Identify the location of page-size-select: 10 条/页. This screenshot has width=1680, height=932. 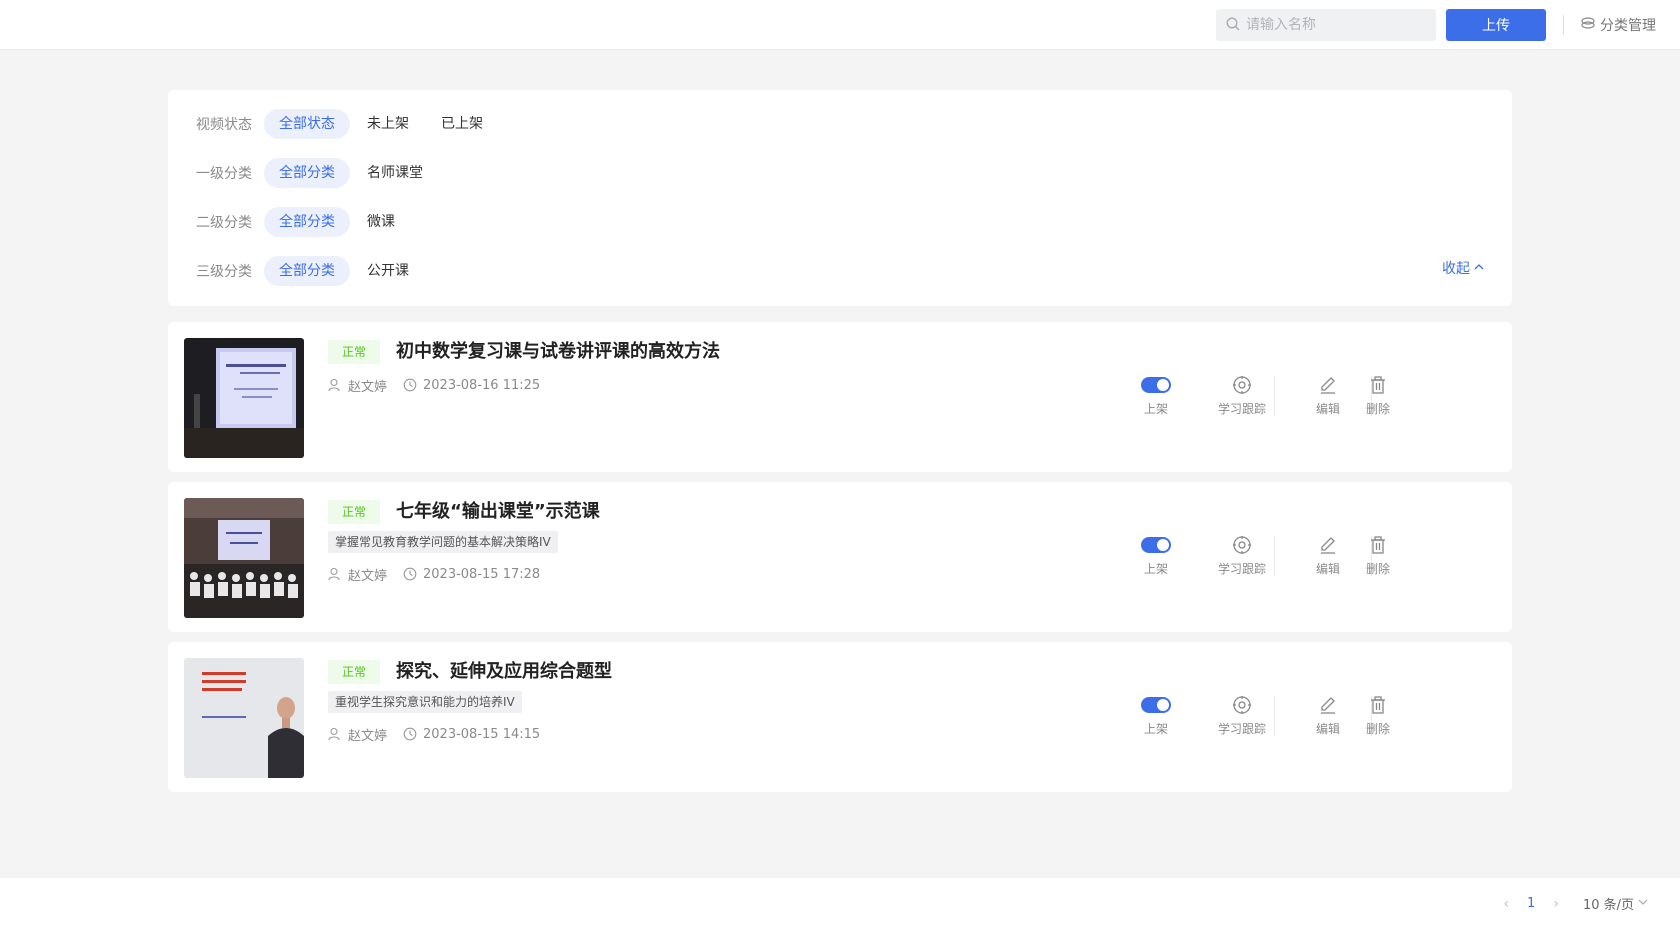
(1615, 903).